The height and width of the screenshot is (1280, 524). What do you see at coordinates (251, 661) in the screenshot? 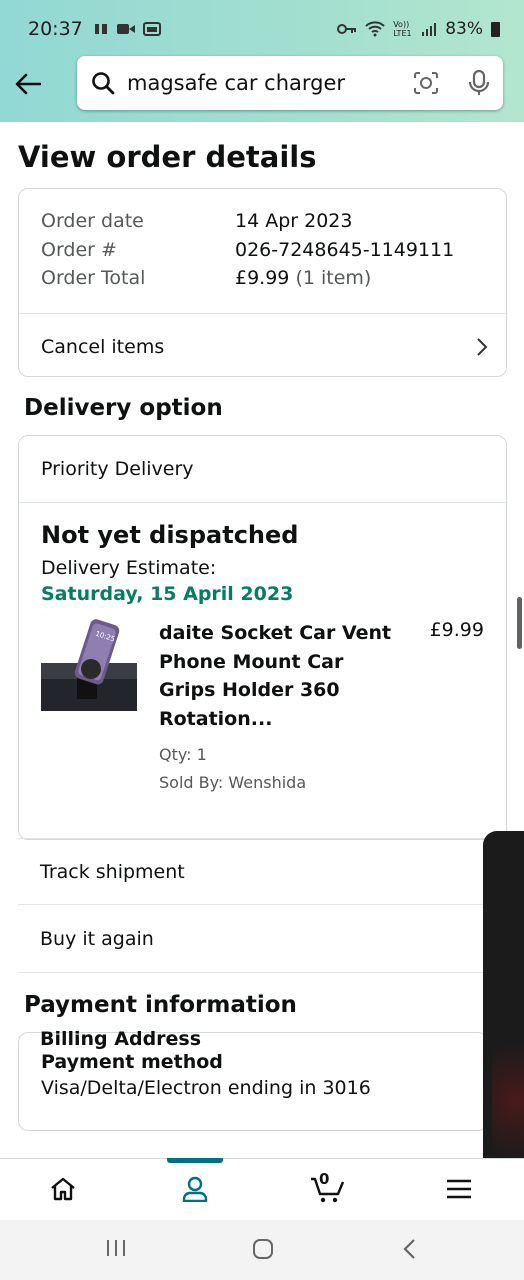
I see `product-title-line: Phone Mount Car` at bounding box center [251, 661].